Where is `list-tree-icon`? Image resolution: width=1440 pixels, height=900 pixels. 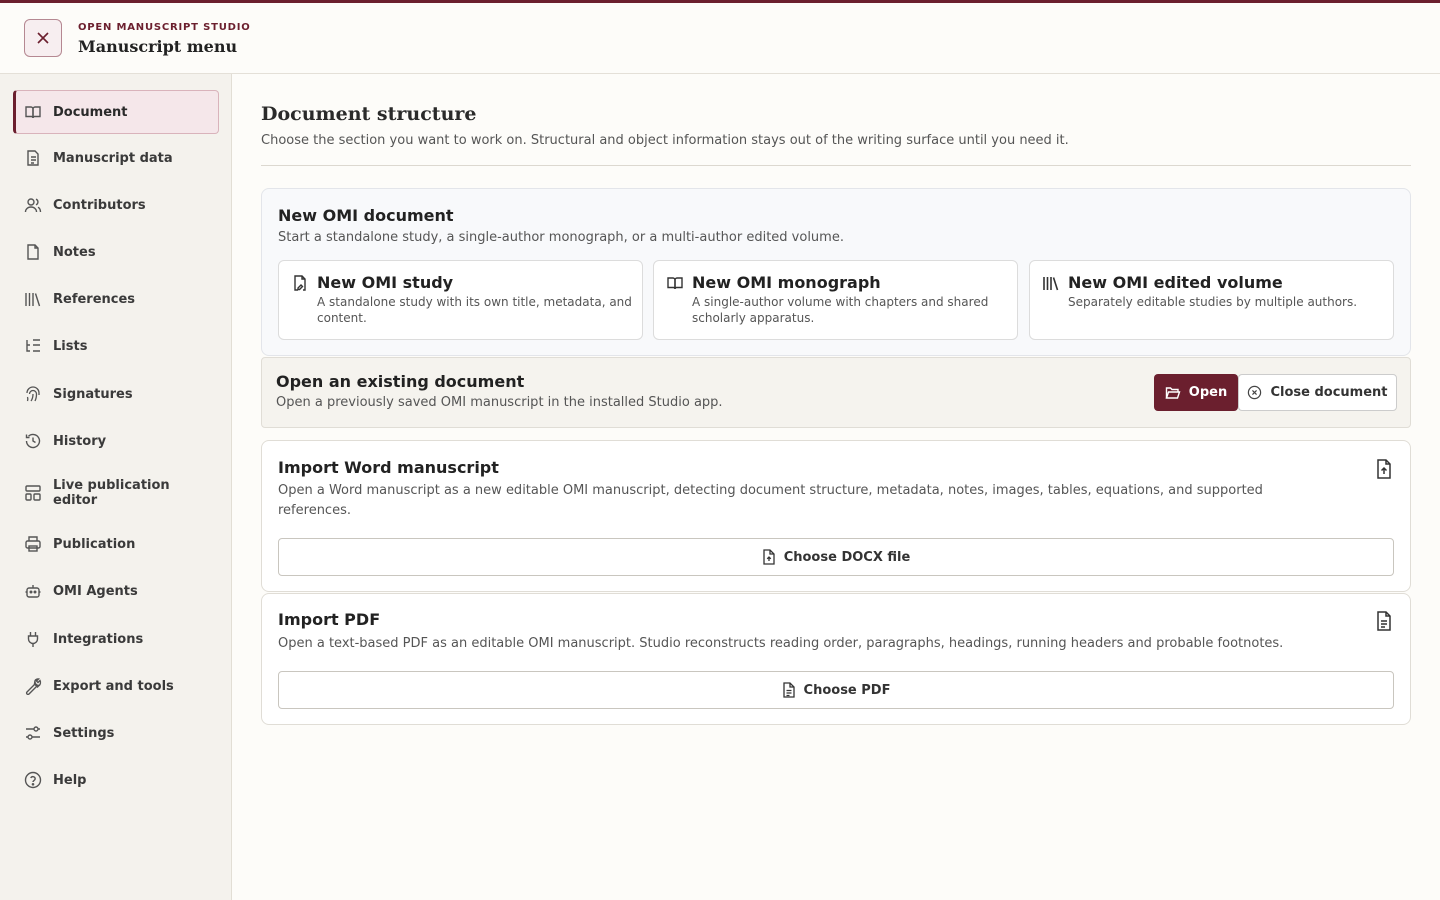 list-tree-icon is located at coordinates (33, 346).